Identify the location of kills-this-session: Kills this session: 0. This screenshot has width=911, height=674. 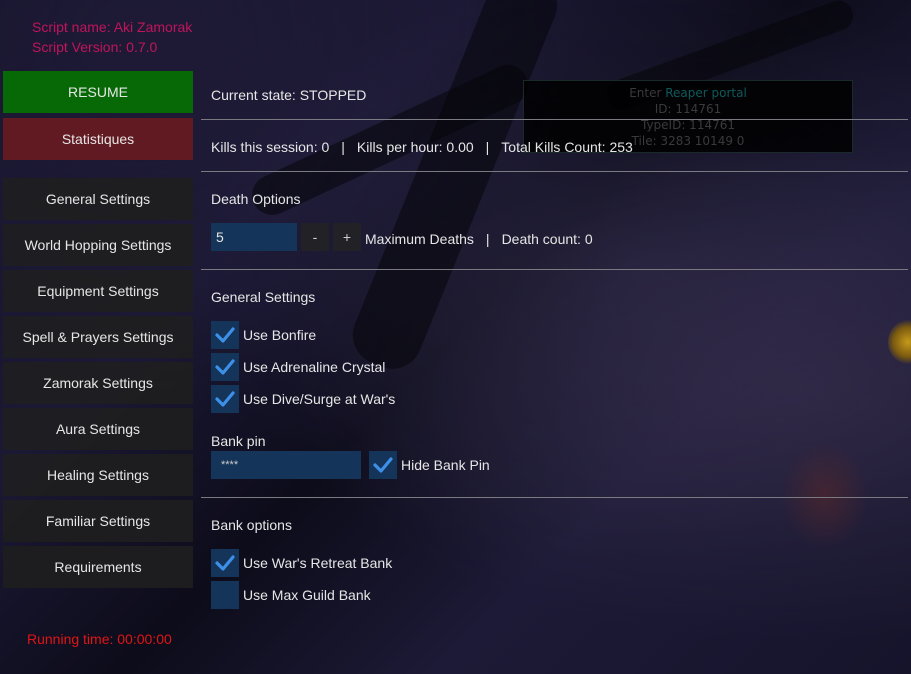
(270, 147).